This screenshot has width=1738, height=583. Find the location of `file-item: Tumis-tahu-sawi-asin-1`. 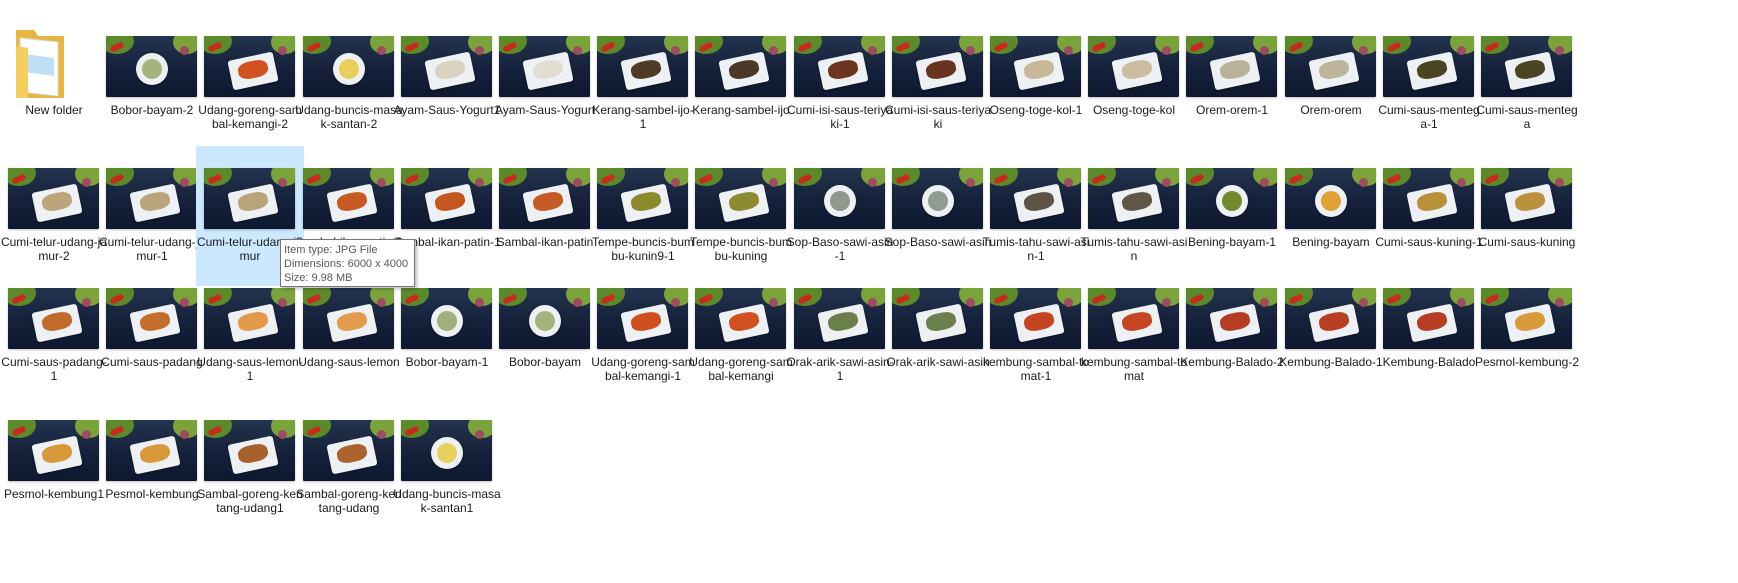

file-item: Tumis-tahu-sawi-asin-1 is located at coordinates (1036, 216).